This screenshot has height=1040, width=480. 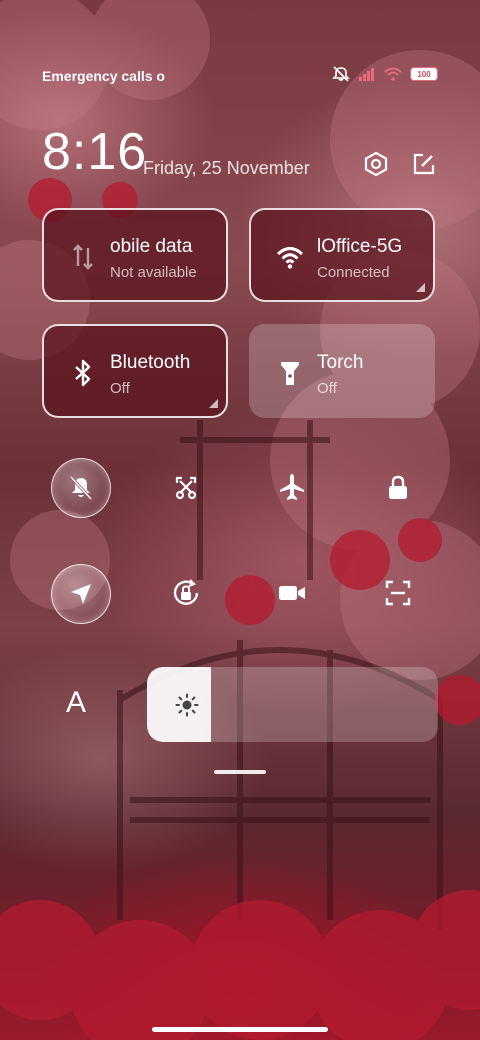 I want to click on toggle-silent, so click(x=81, y=488).